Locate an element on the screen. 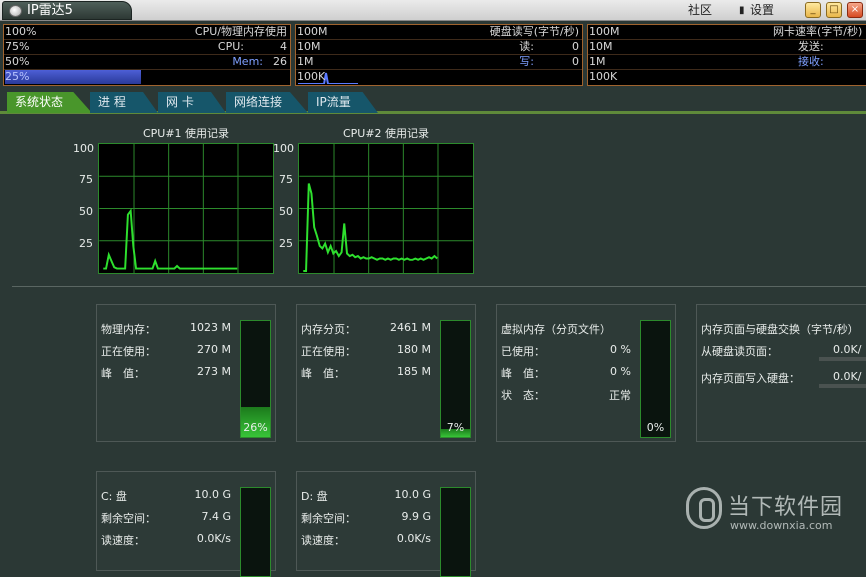 This screenshot has width=866, height=577. disk-scale-100k: 100K is located at coordinates (311, 76).